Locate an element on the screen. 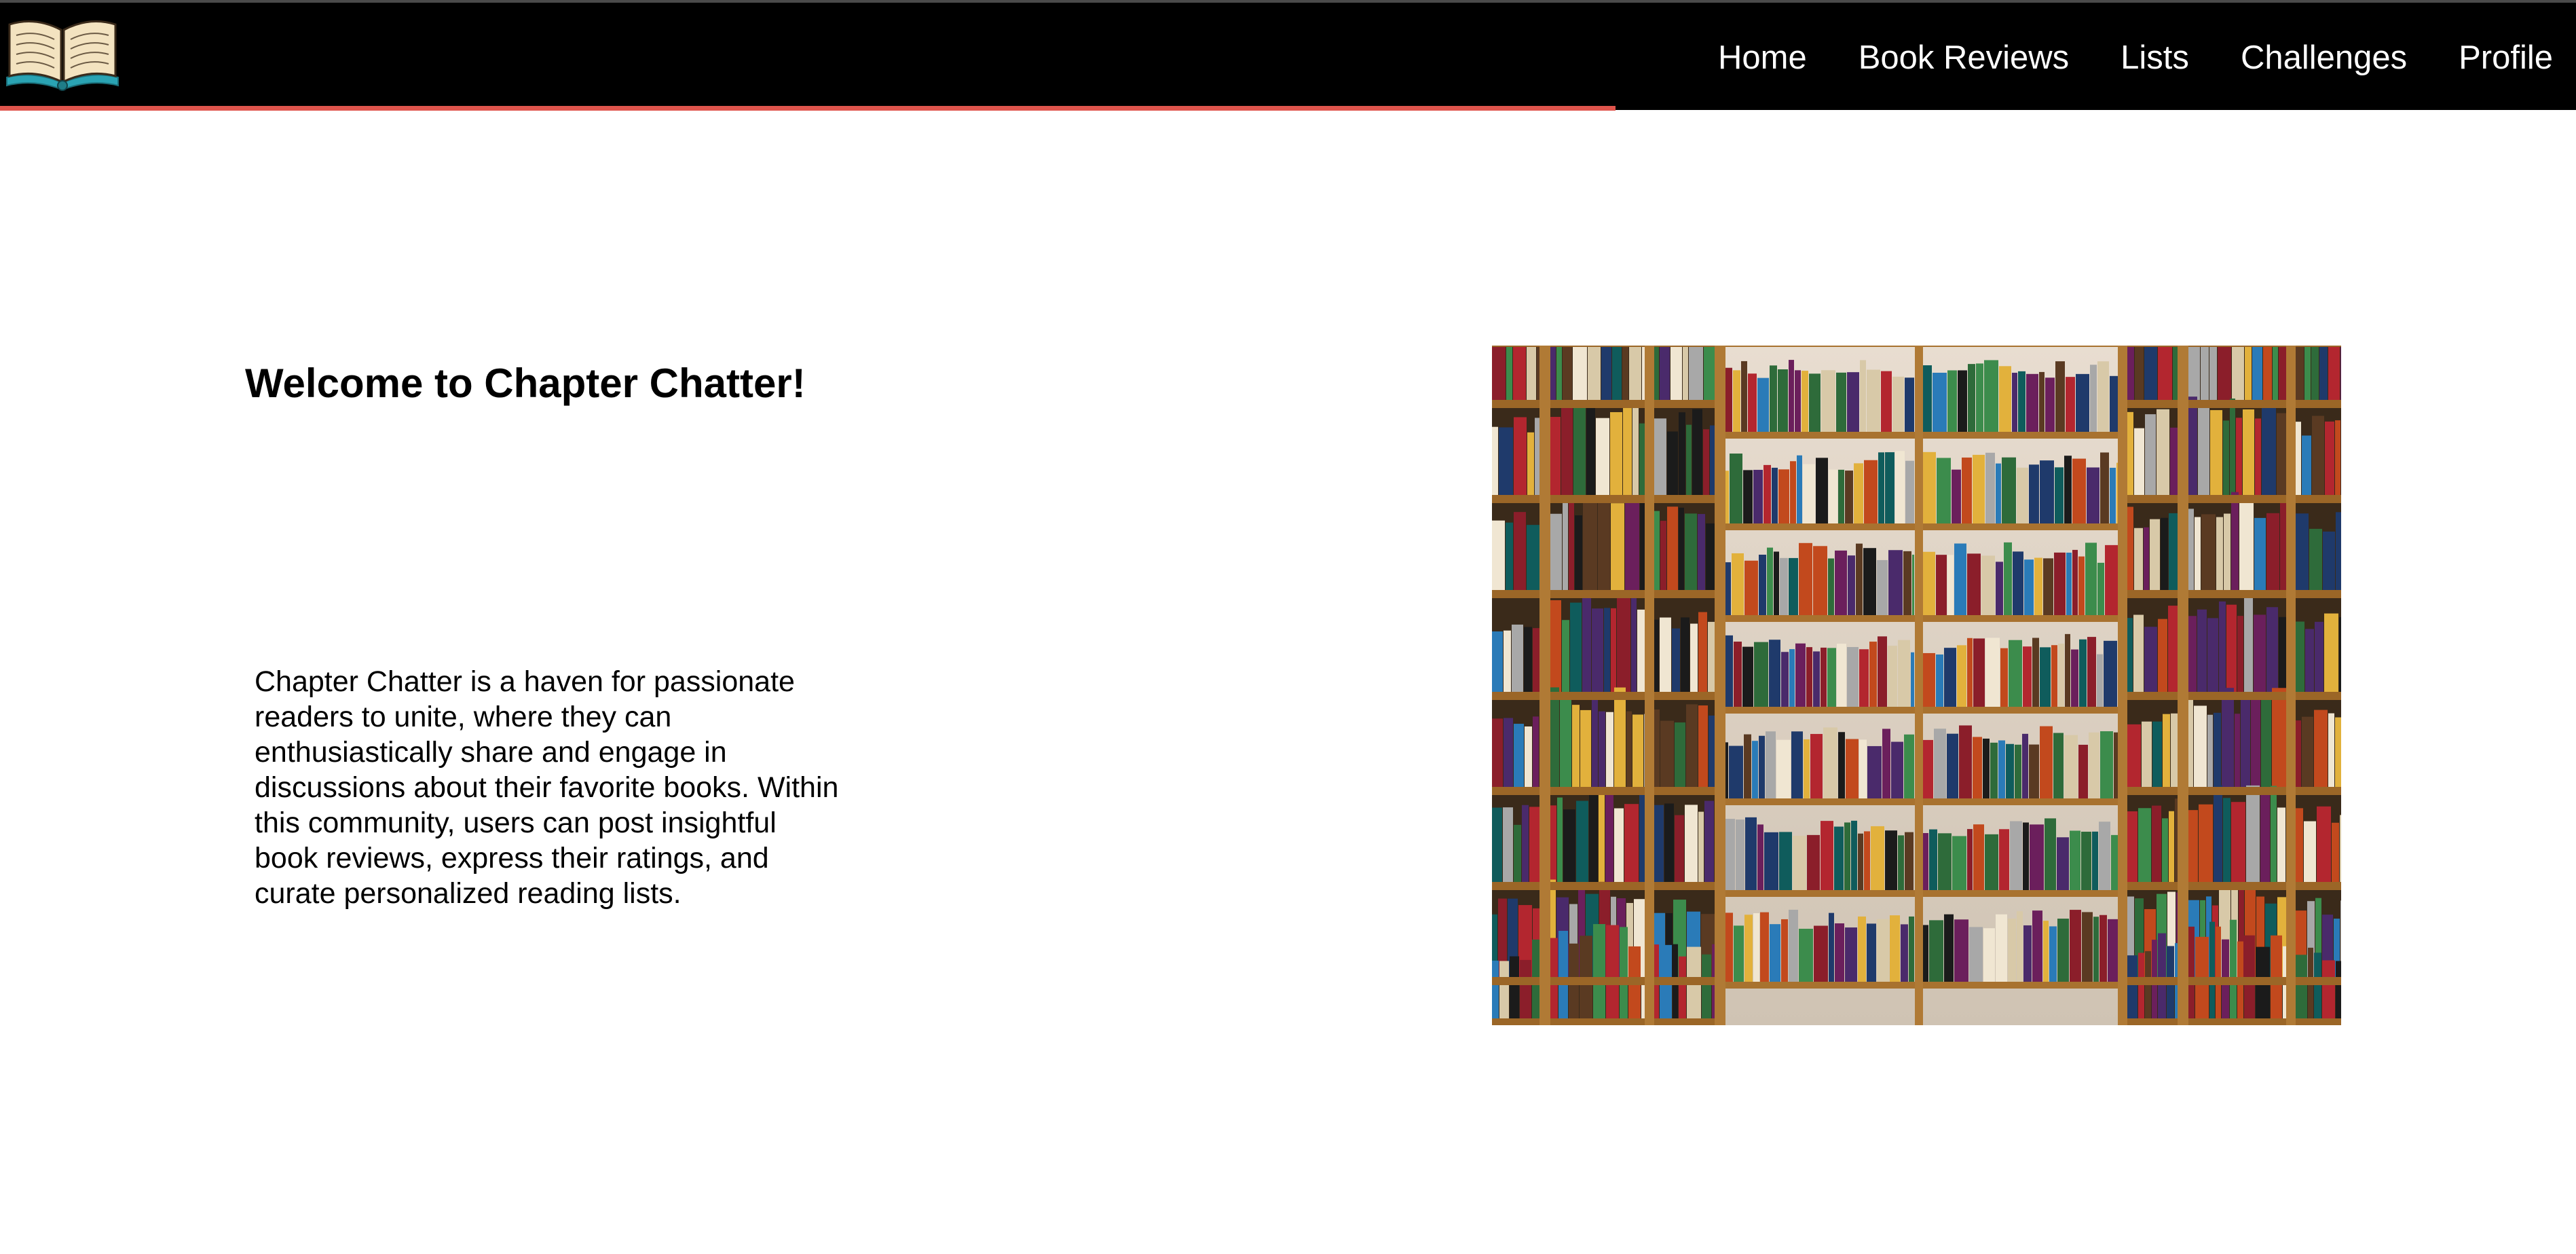 This screenshot has width=2576, height=1254. nav-accent-bar is located at coordinates (808, 108).